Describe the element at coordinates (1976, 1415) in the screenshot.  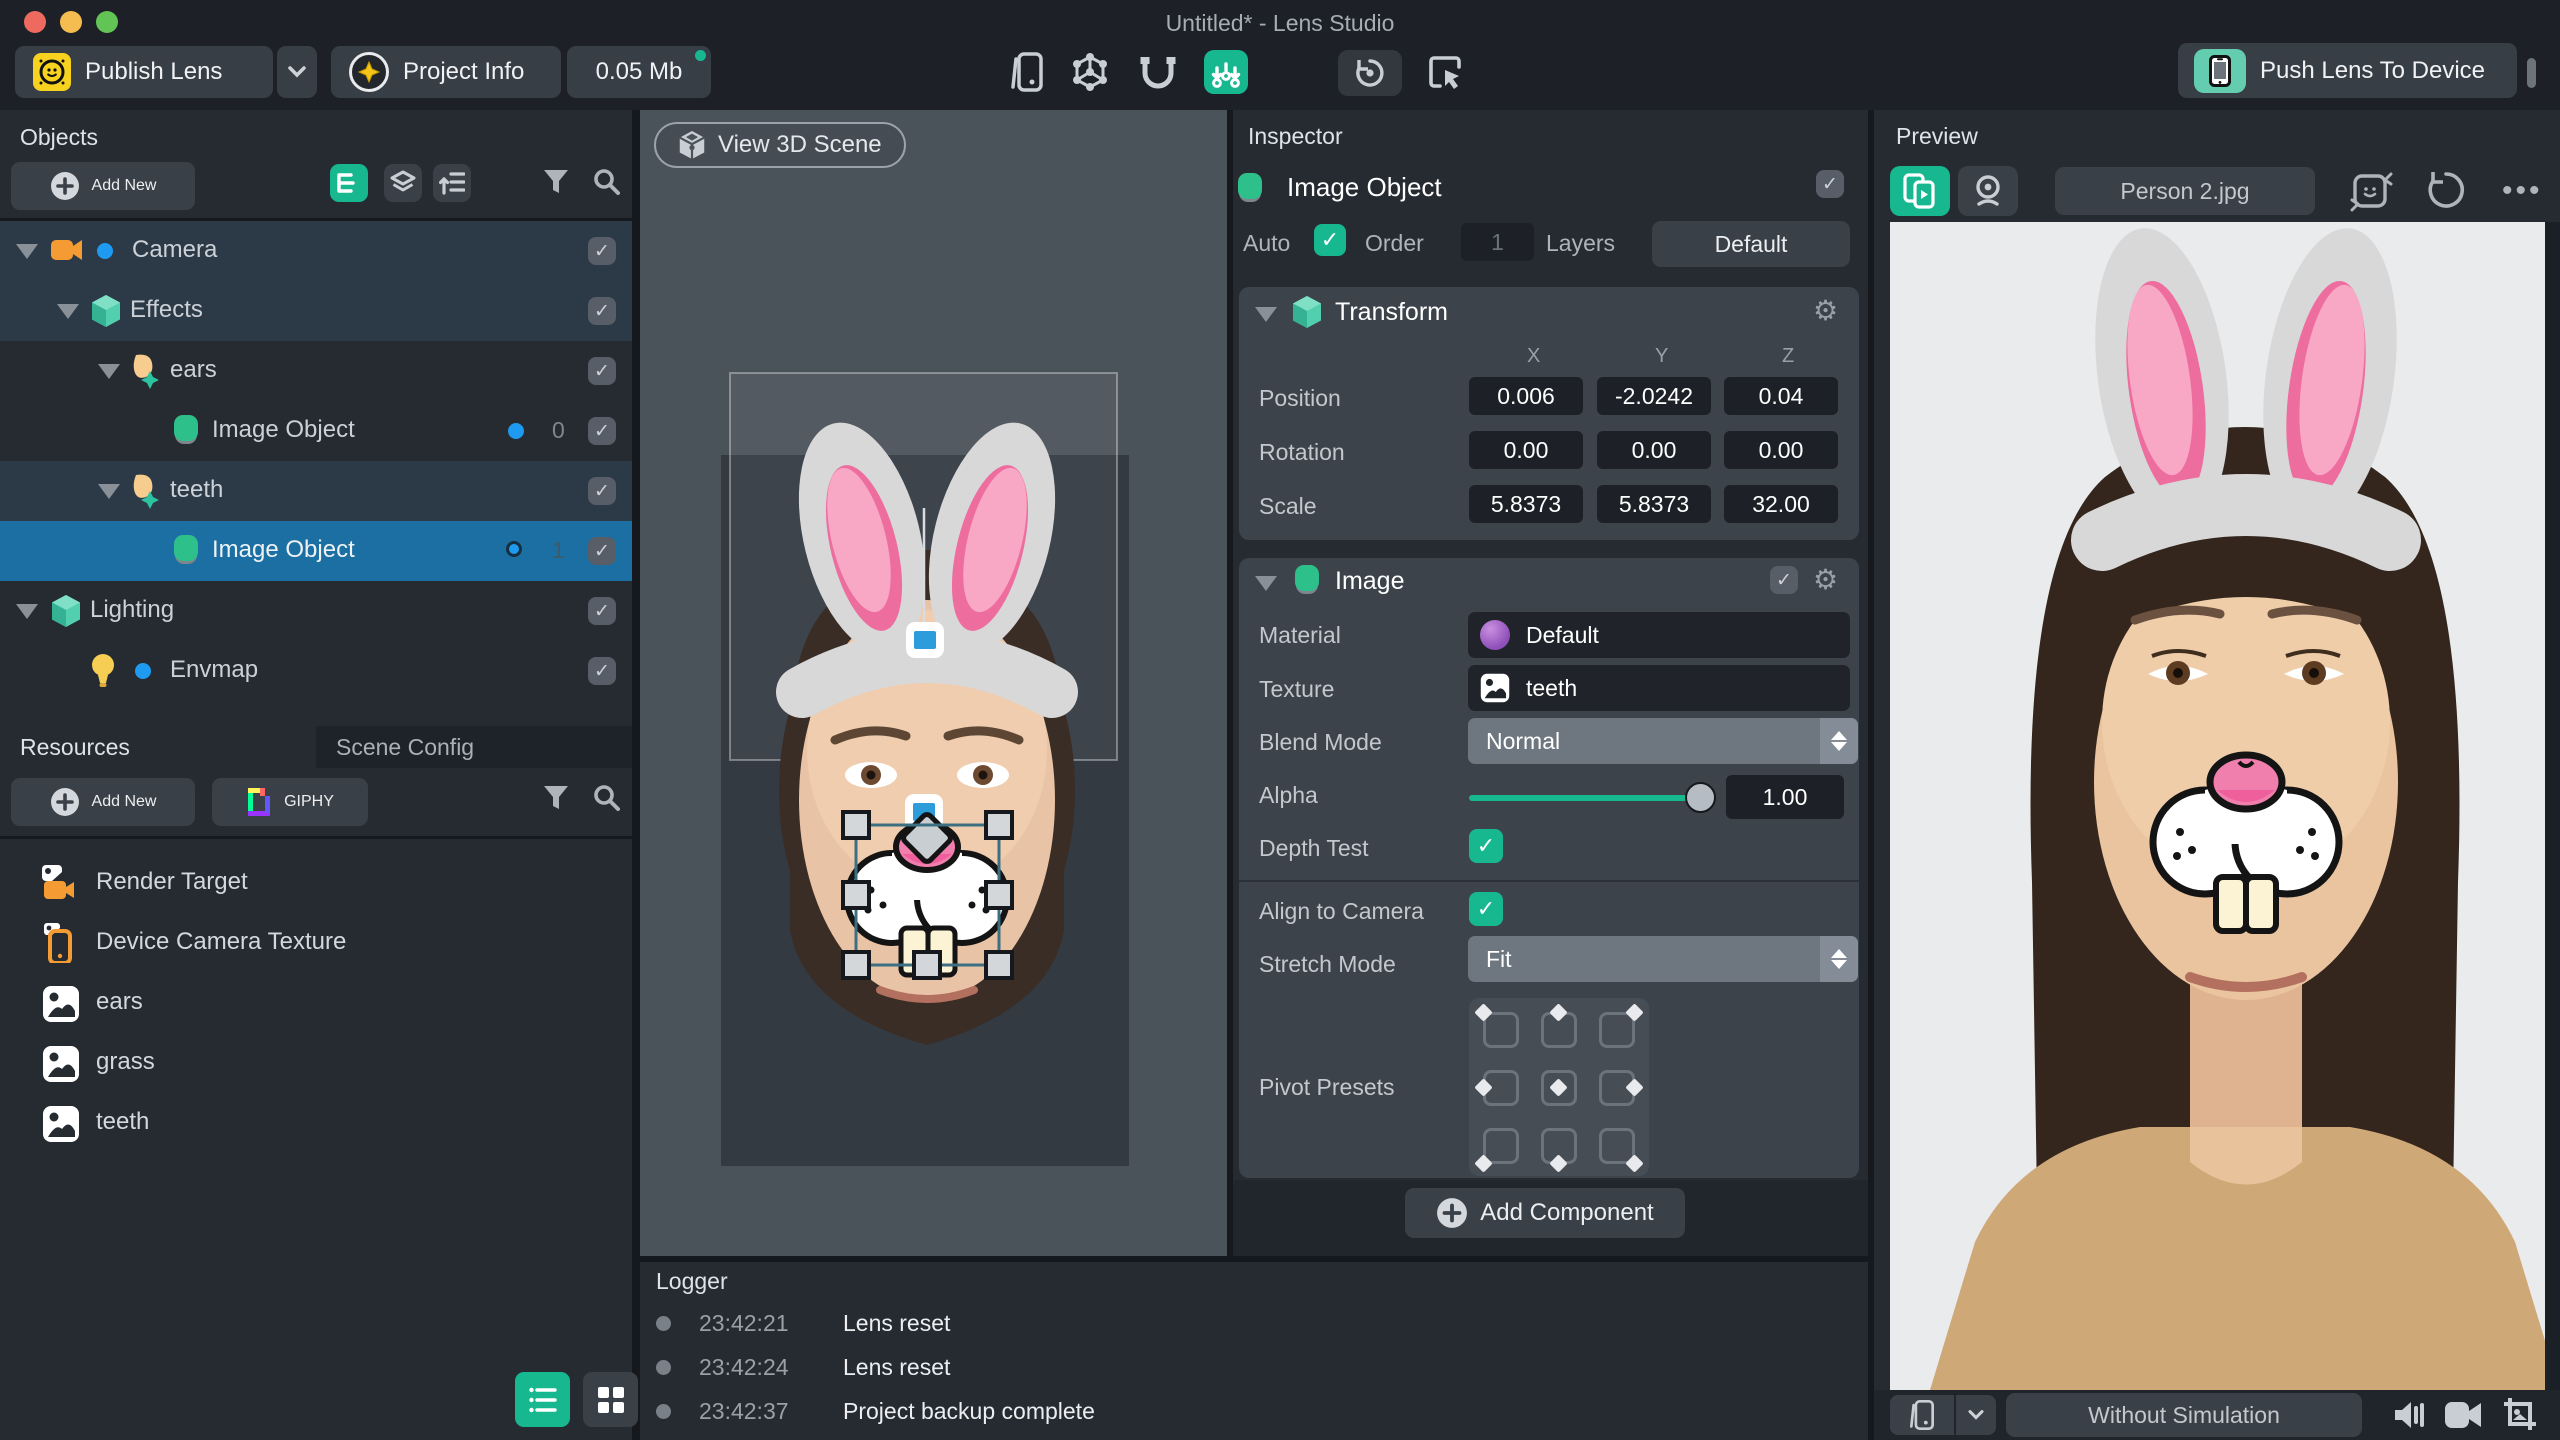
I see `simulation-device-dropdown` at that location.